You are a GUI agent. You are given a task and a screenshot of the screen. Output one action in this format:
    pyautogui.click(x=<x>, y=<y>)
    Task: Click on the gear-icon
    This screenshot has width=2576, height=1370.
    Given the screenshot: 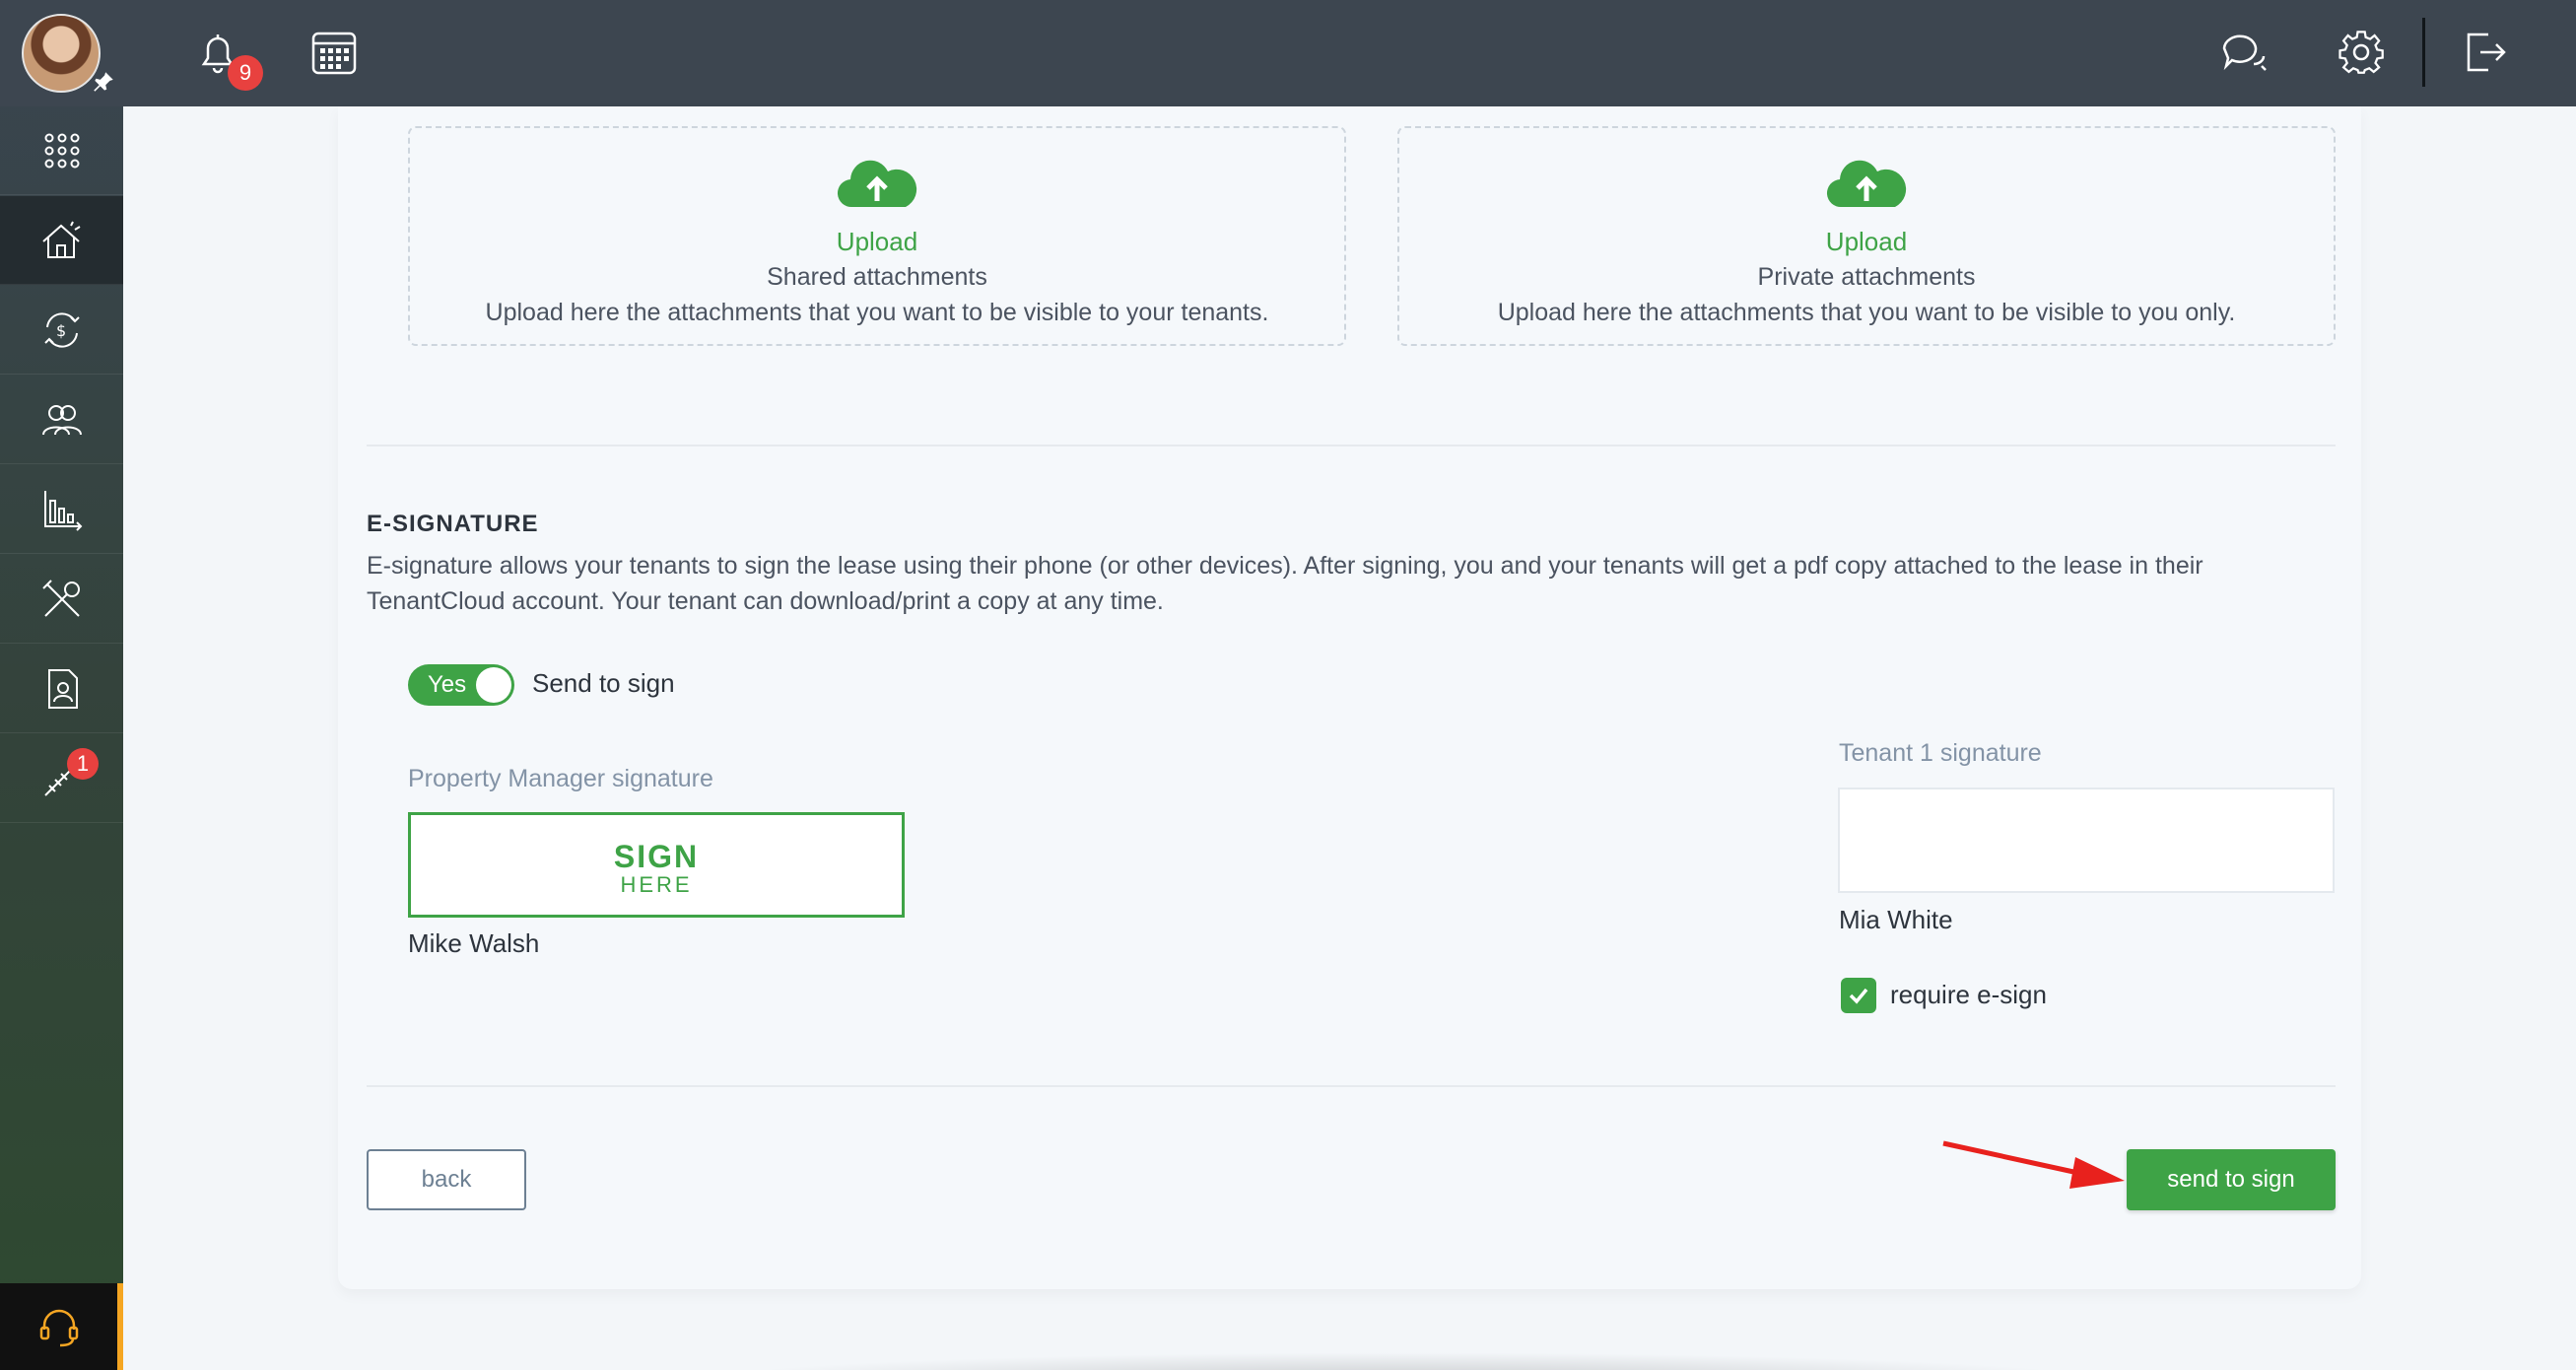 What is the action you would take?
    pyautogui.click(x=2361, y=52)
    